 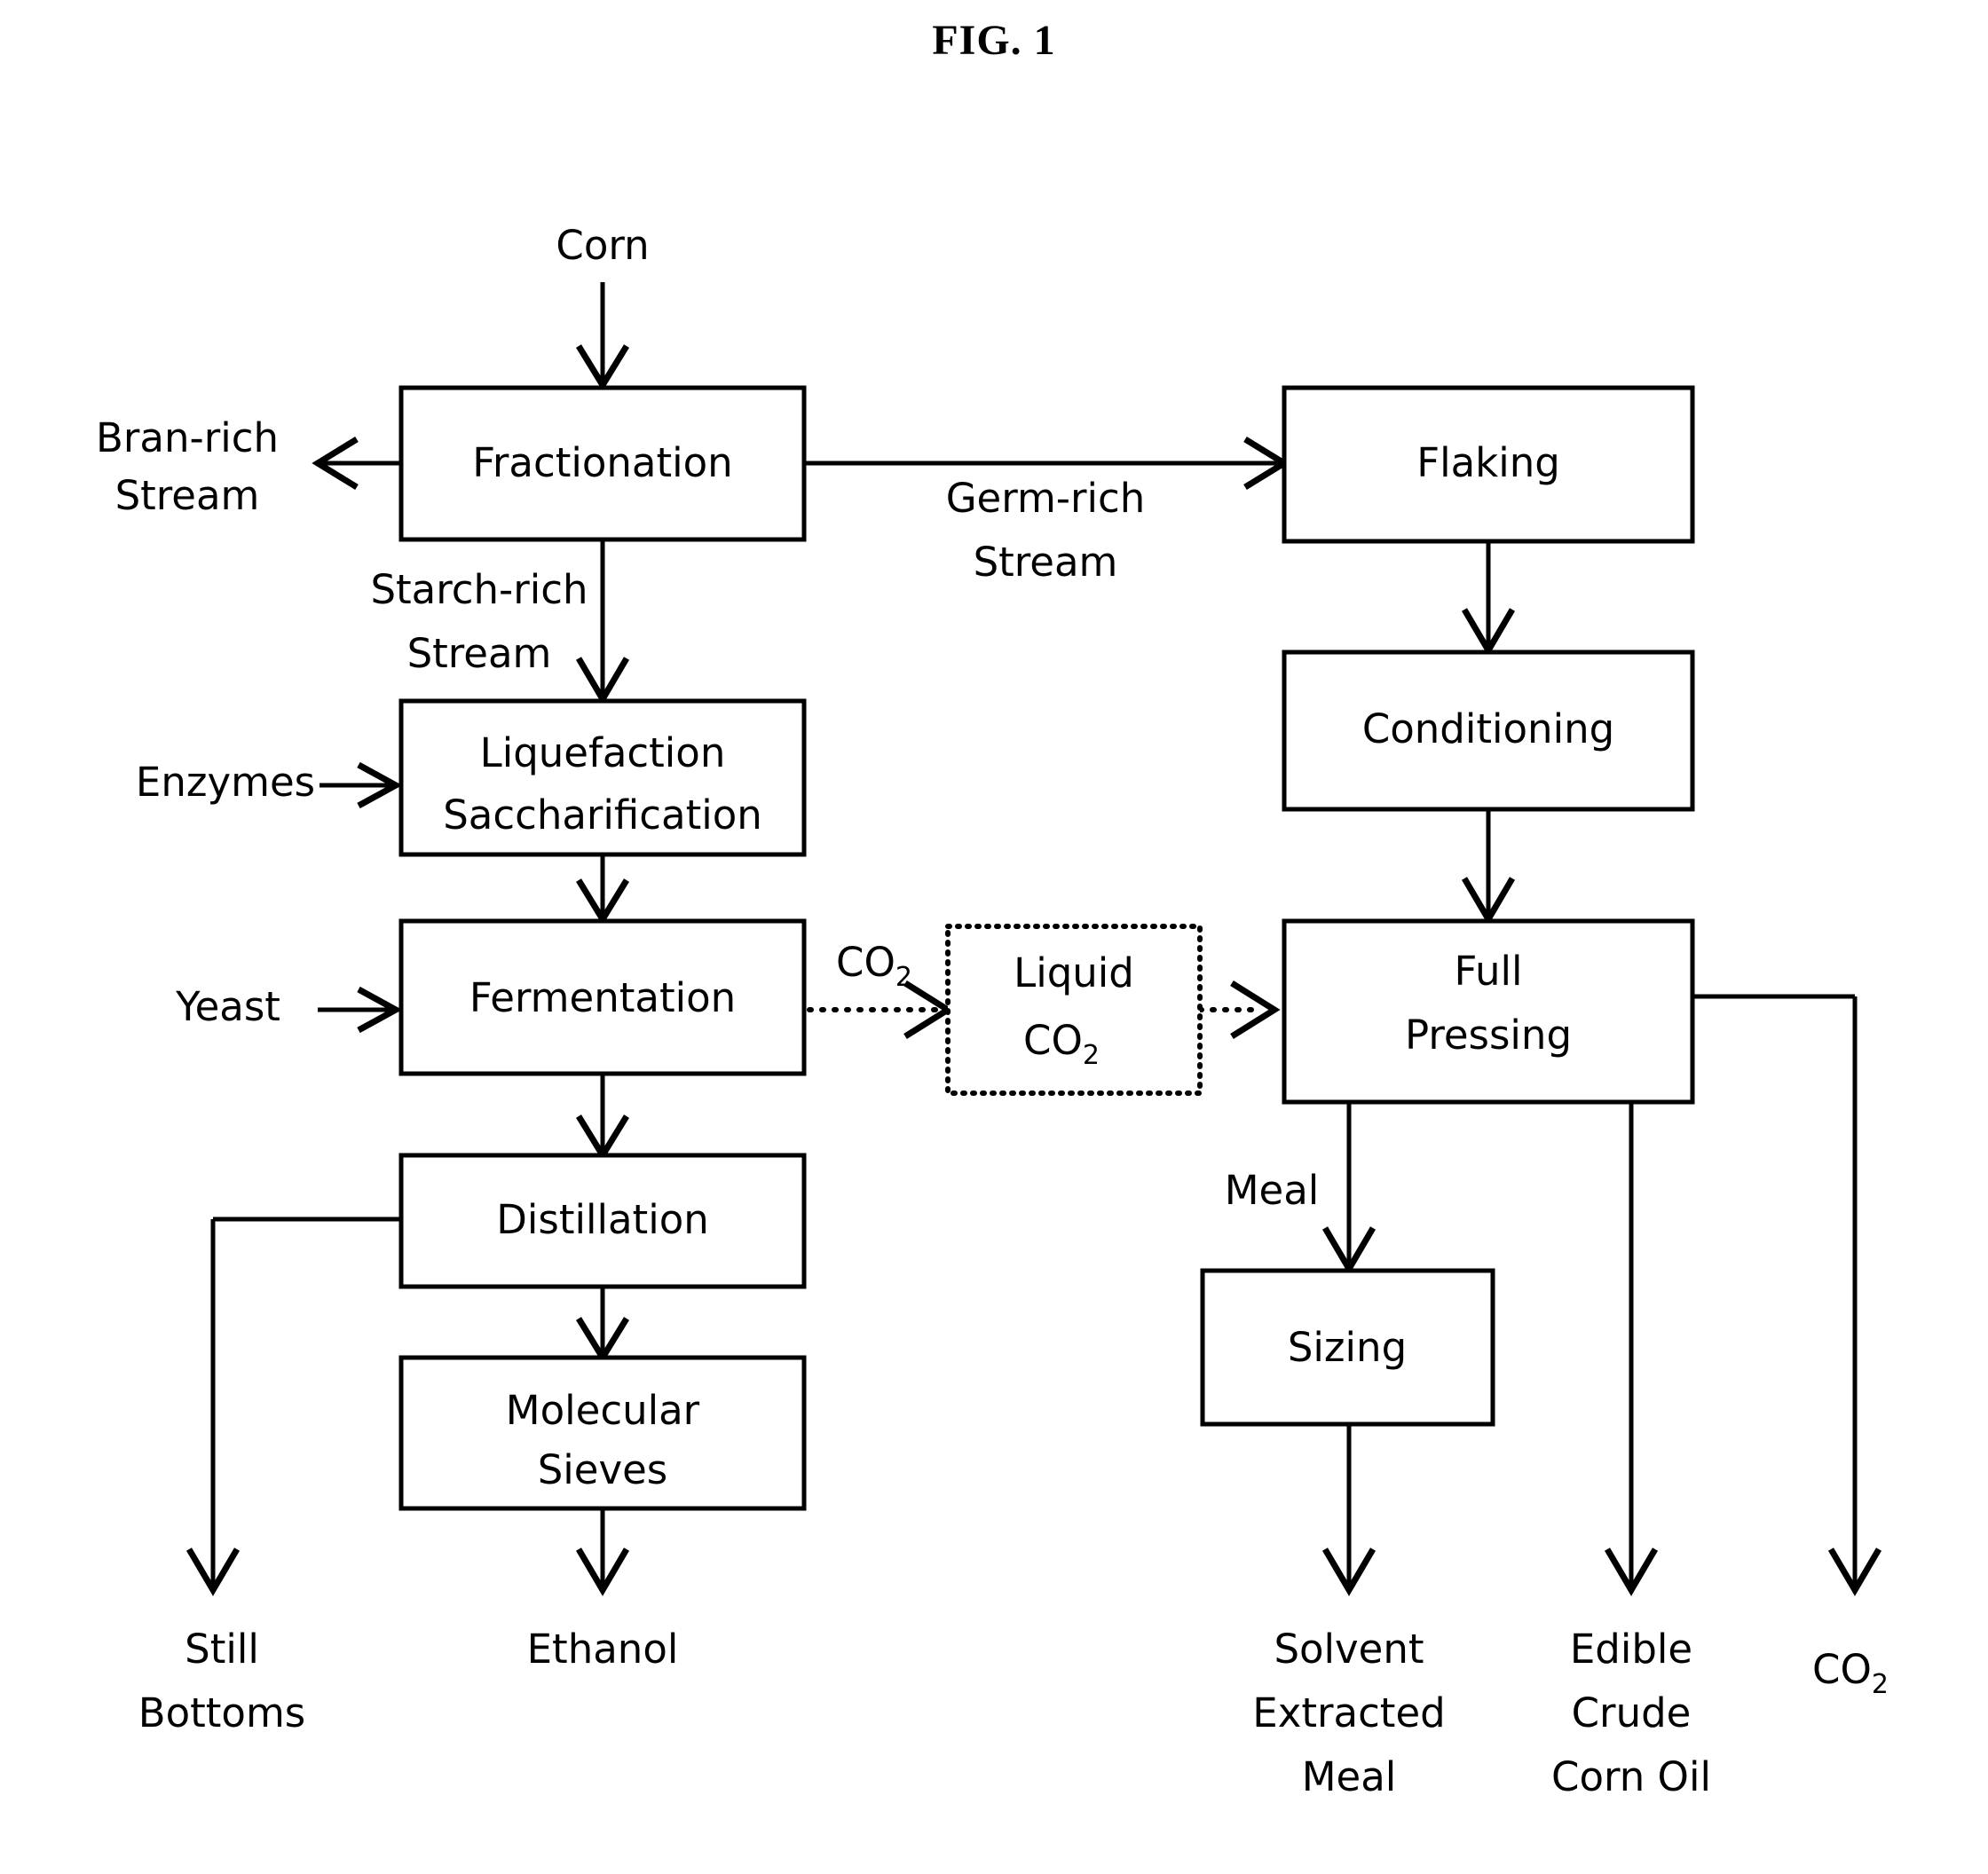 I want to click on box-full-pressing-label-line2: Pressing, so click(x=1488, y=1035).